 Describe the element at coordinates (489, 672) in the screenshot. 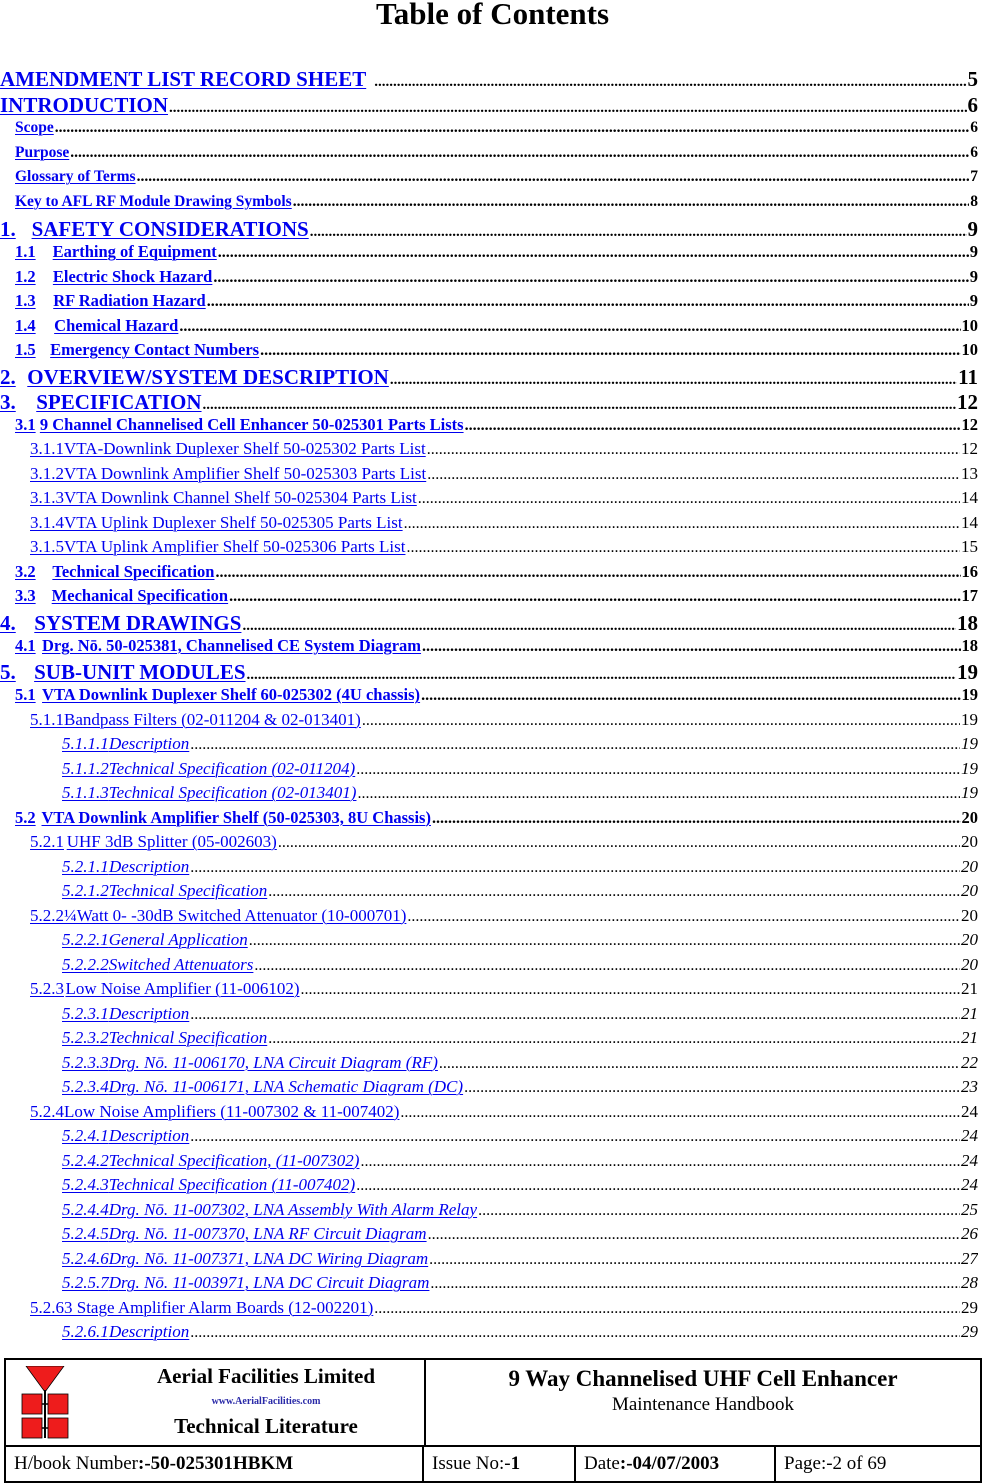

I see `toc-entry: 5. SUB-UNIT MODULES 19` at that location.